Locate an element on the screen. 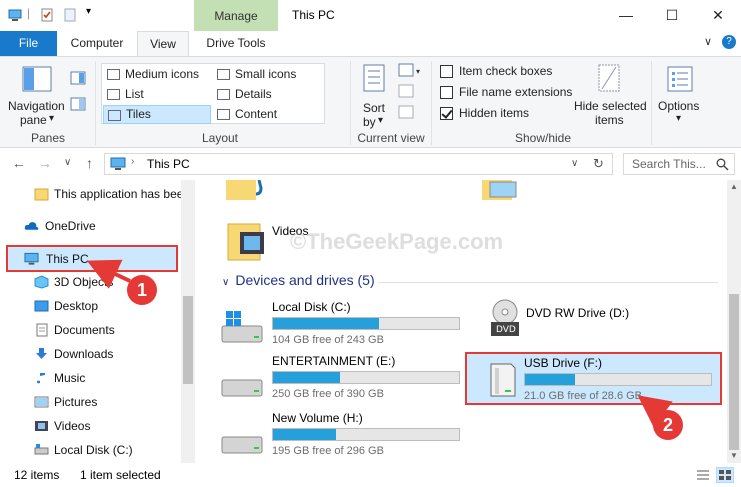 The width and height of the screenshot is (741, 487). download-arrow-icon is located at coordinates (41, 353).